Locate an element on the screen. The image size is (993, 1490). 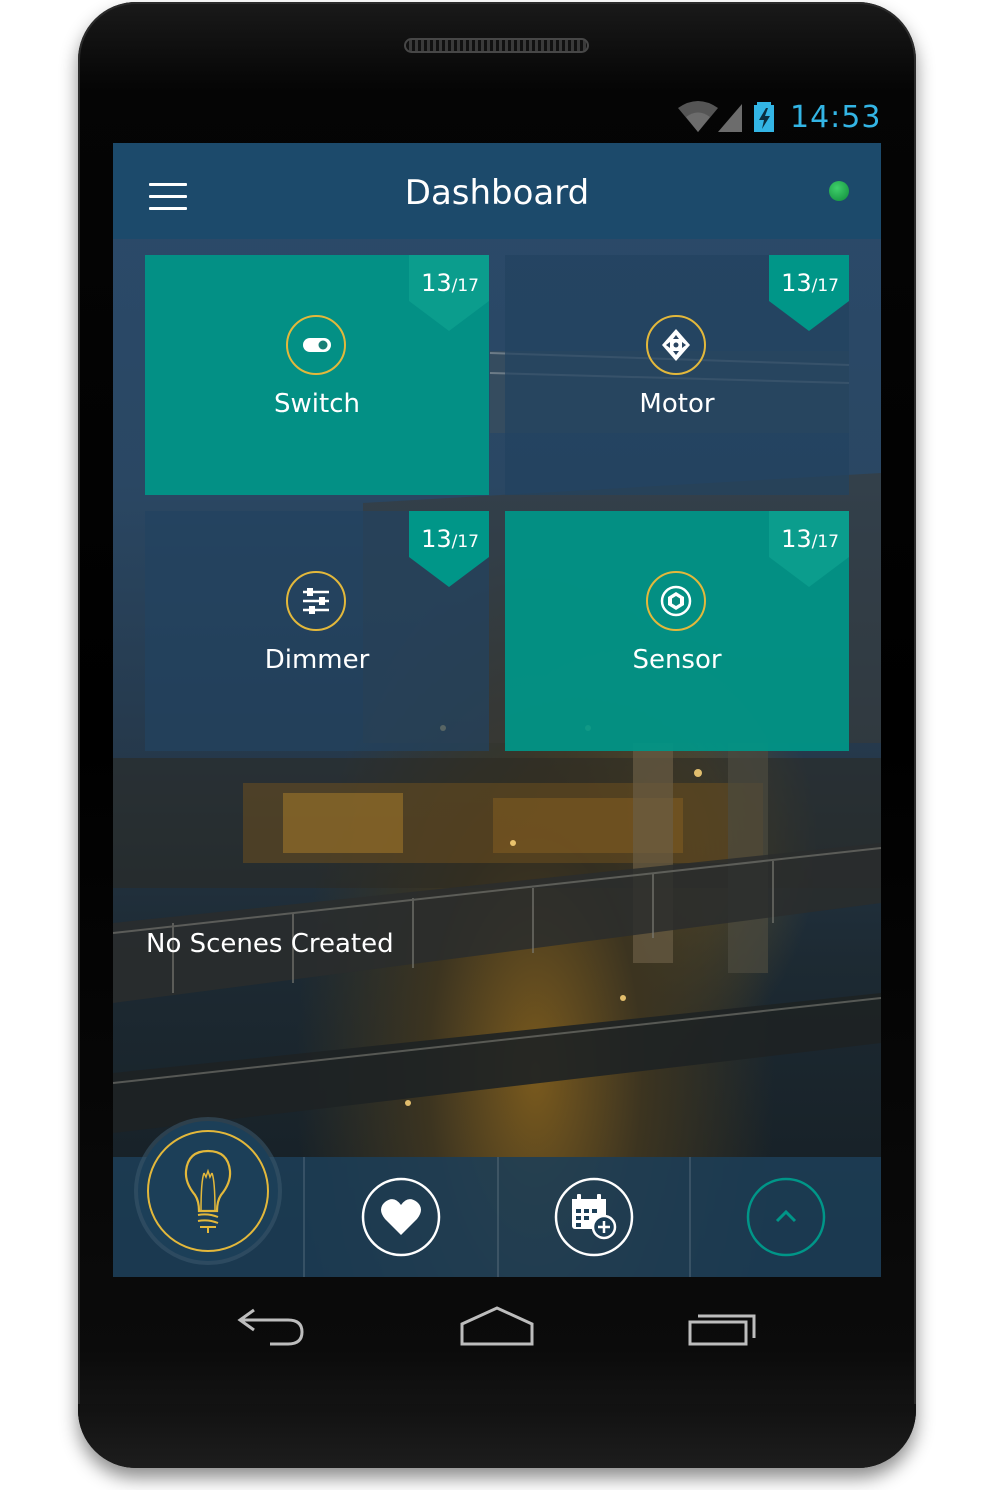
heart-icon is located at coordinates (401, 1217).